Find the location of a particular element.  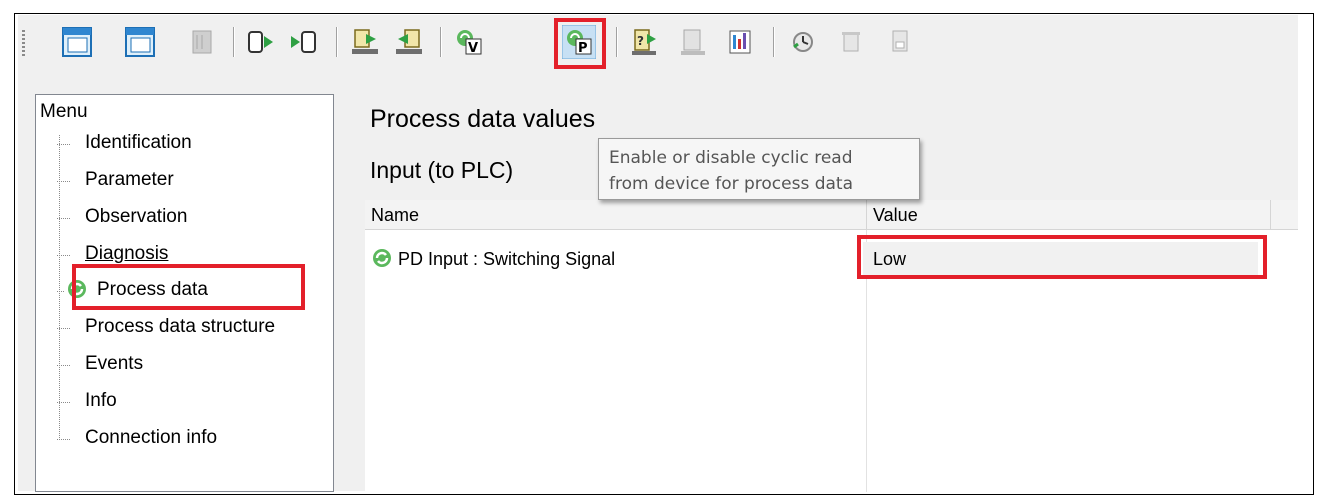

disconnect-online-icon is located at coordinates (304, 42).